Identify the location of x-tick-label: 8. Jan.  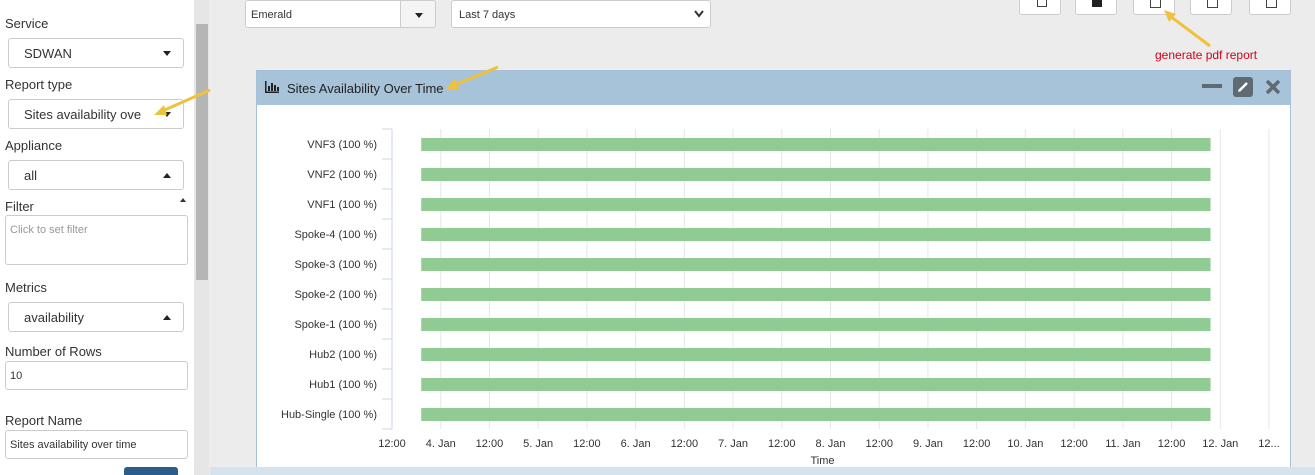
(831, 444).